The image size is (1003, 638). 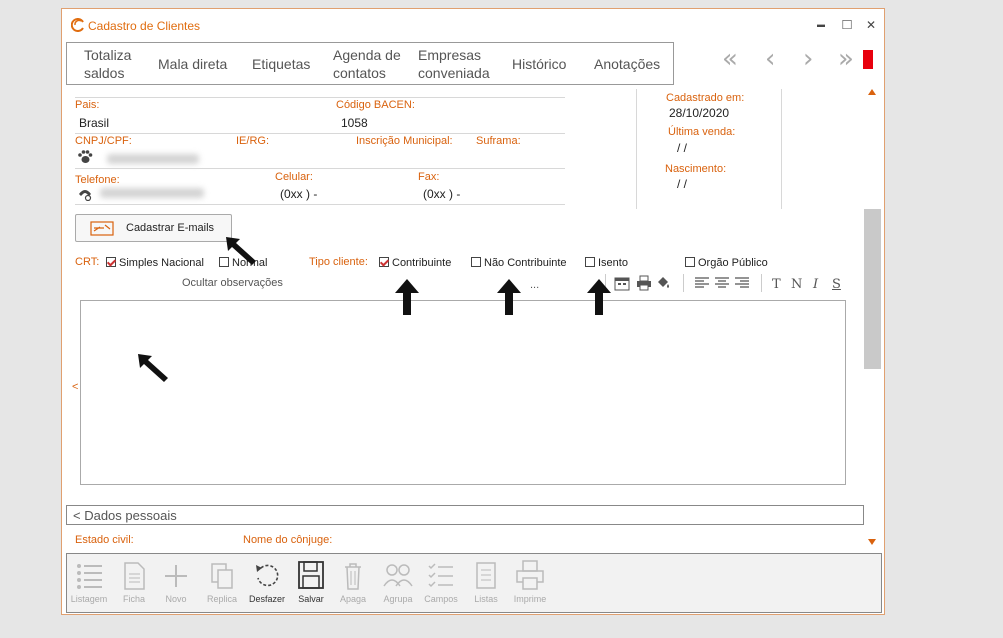 I want to click on menu-etiquetas: Etiquetas, so click(x=281, y=64).